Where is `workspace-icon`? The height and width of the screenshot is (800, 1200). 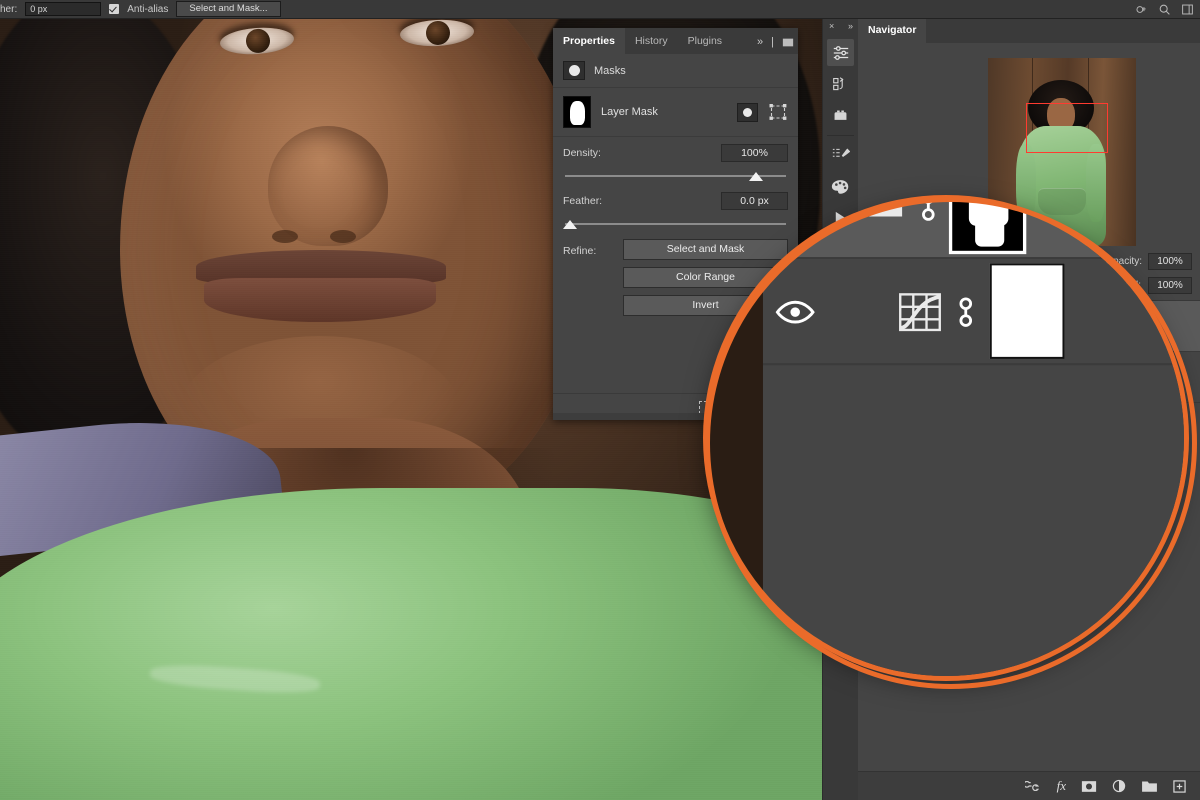
workspace-icon is located at coordinates (1187, 9).